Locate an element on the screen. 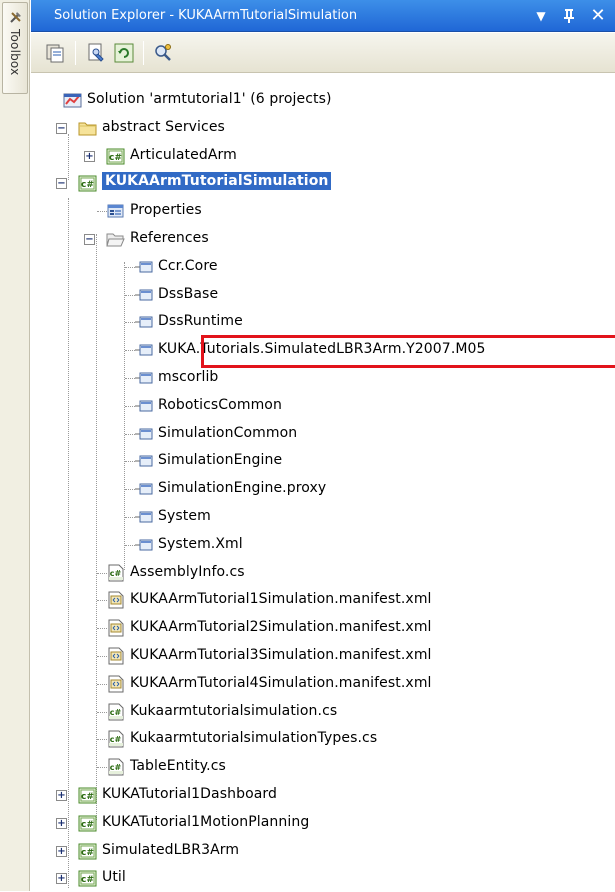 This screenshot has height=892, width=615. tree-cs-file: c# Kukaarmtutorialsimulation.cs is located at coordinates (323, 712).